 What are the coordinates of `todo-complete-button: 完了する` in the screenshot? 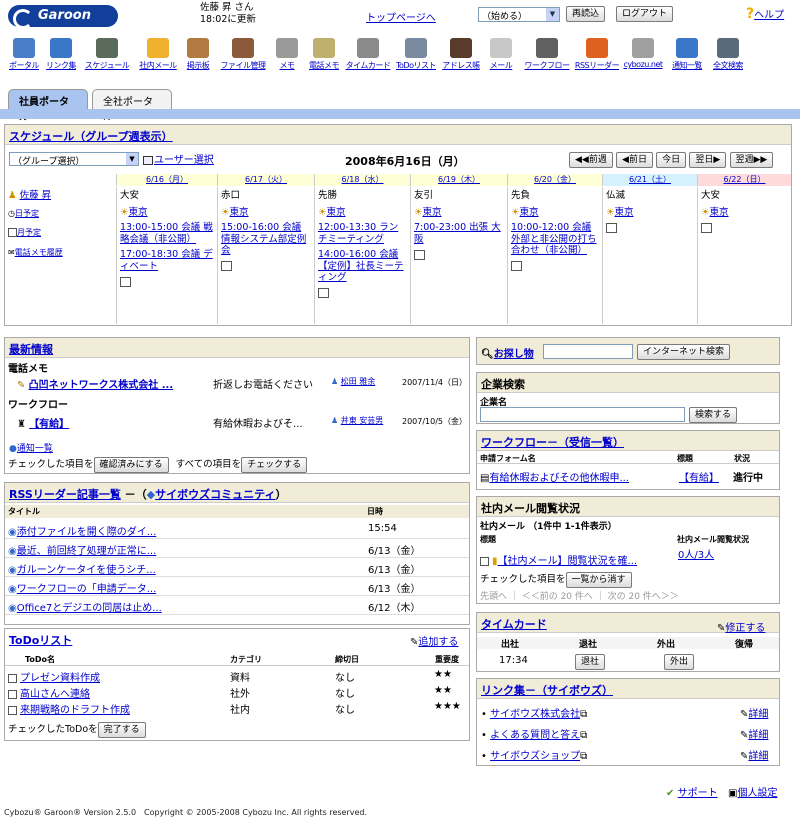 It's located at (121, 730).